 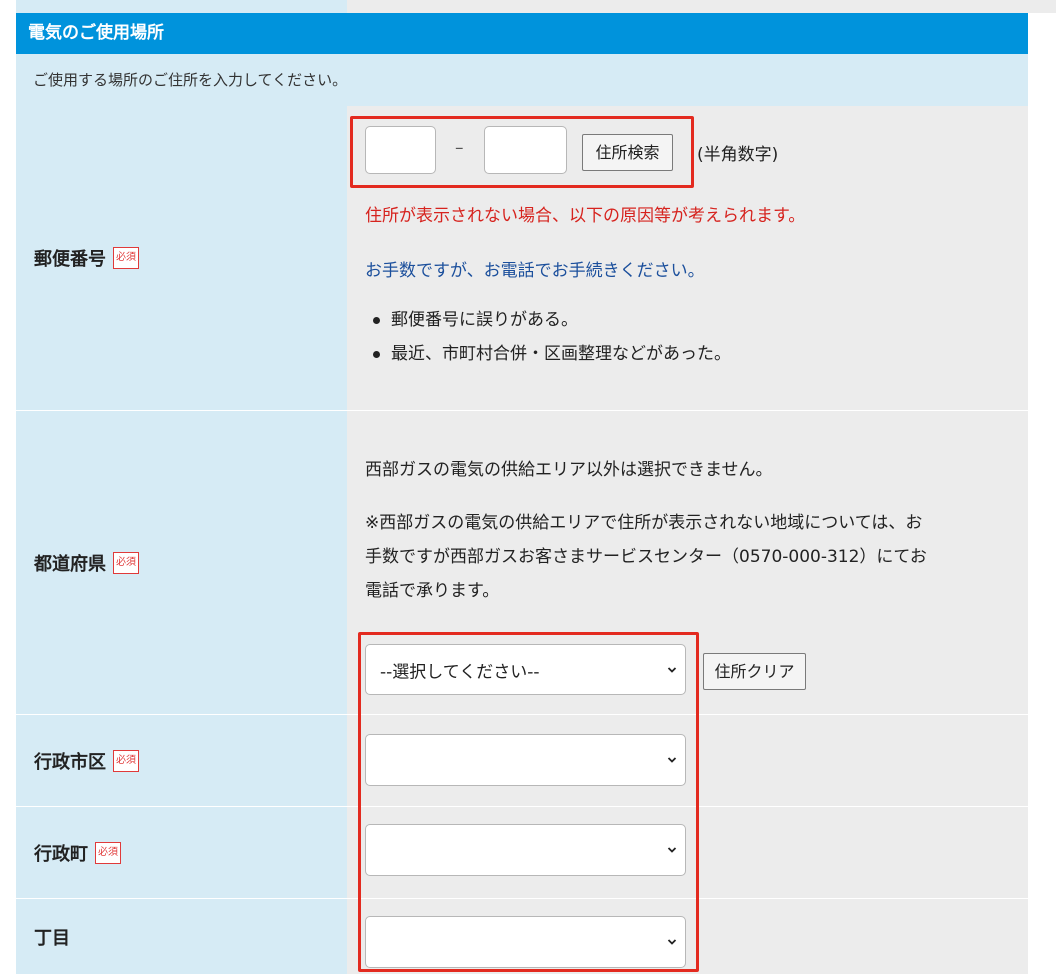 I want to click on section-intro: ご使用する場所のご住所を入力してください。, so click(x=522, y=80).